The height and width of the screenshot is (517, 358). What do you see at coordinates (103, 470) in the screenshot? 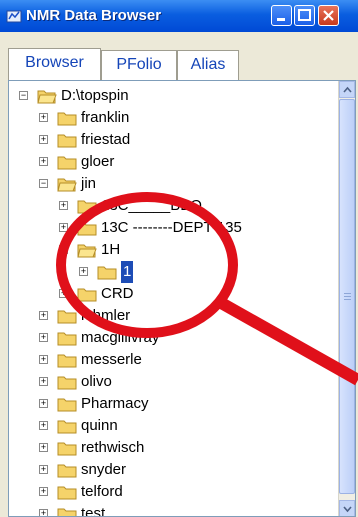
I see `tree-node-label: snyder` at bounding box center [103, 470].